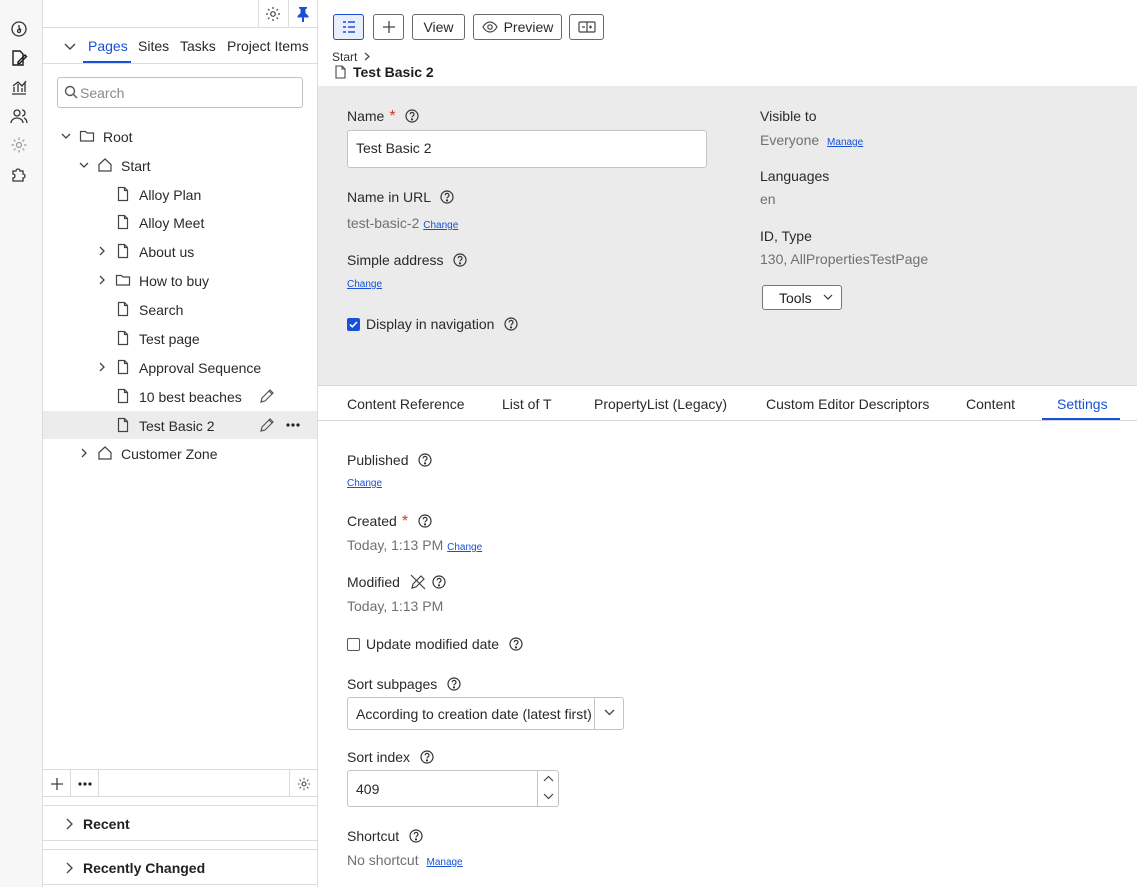 This screenshot has width=1137, height=887. Describe the element at coordinates (388, 27) in the screenshot. I see `create-content-button` at that location.